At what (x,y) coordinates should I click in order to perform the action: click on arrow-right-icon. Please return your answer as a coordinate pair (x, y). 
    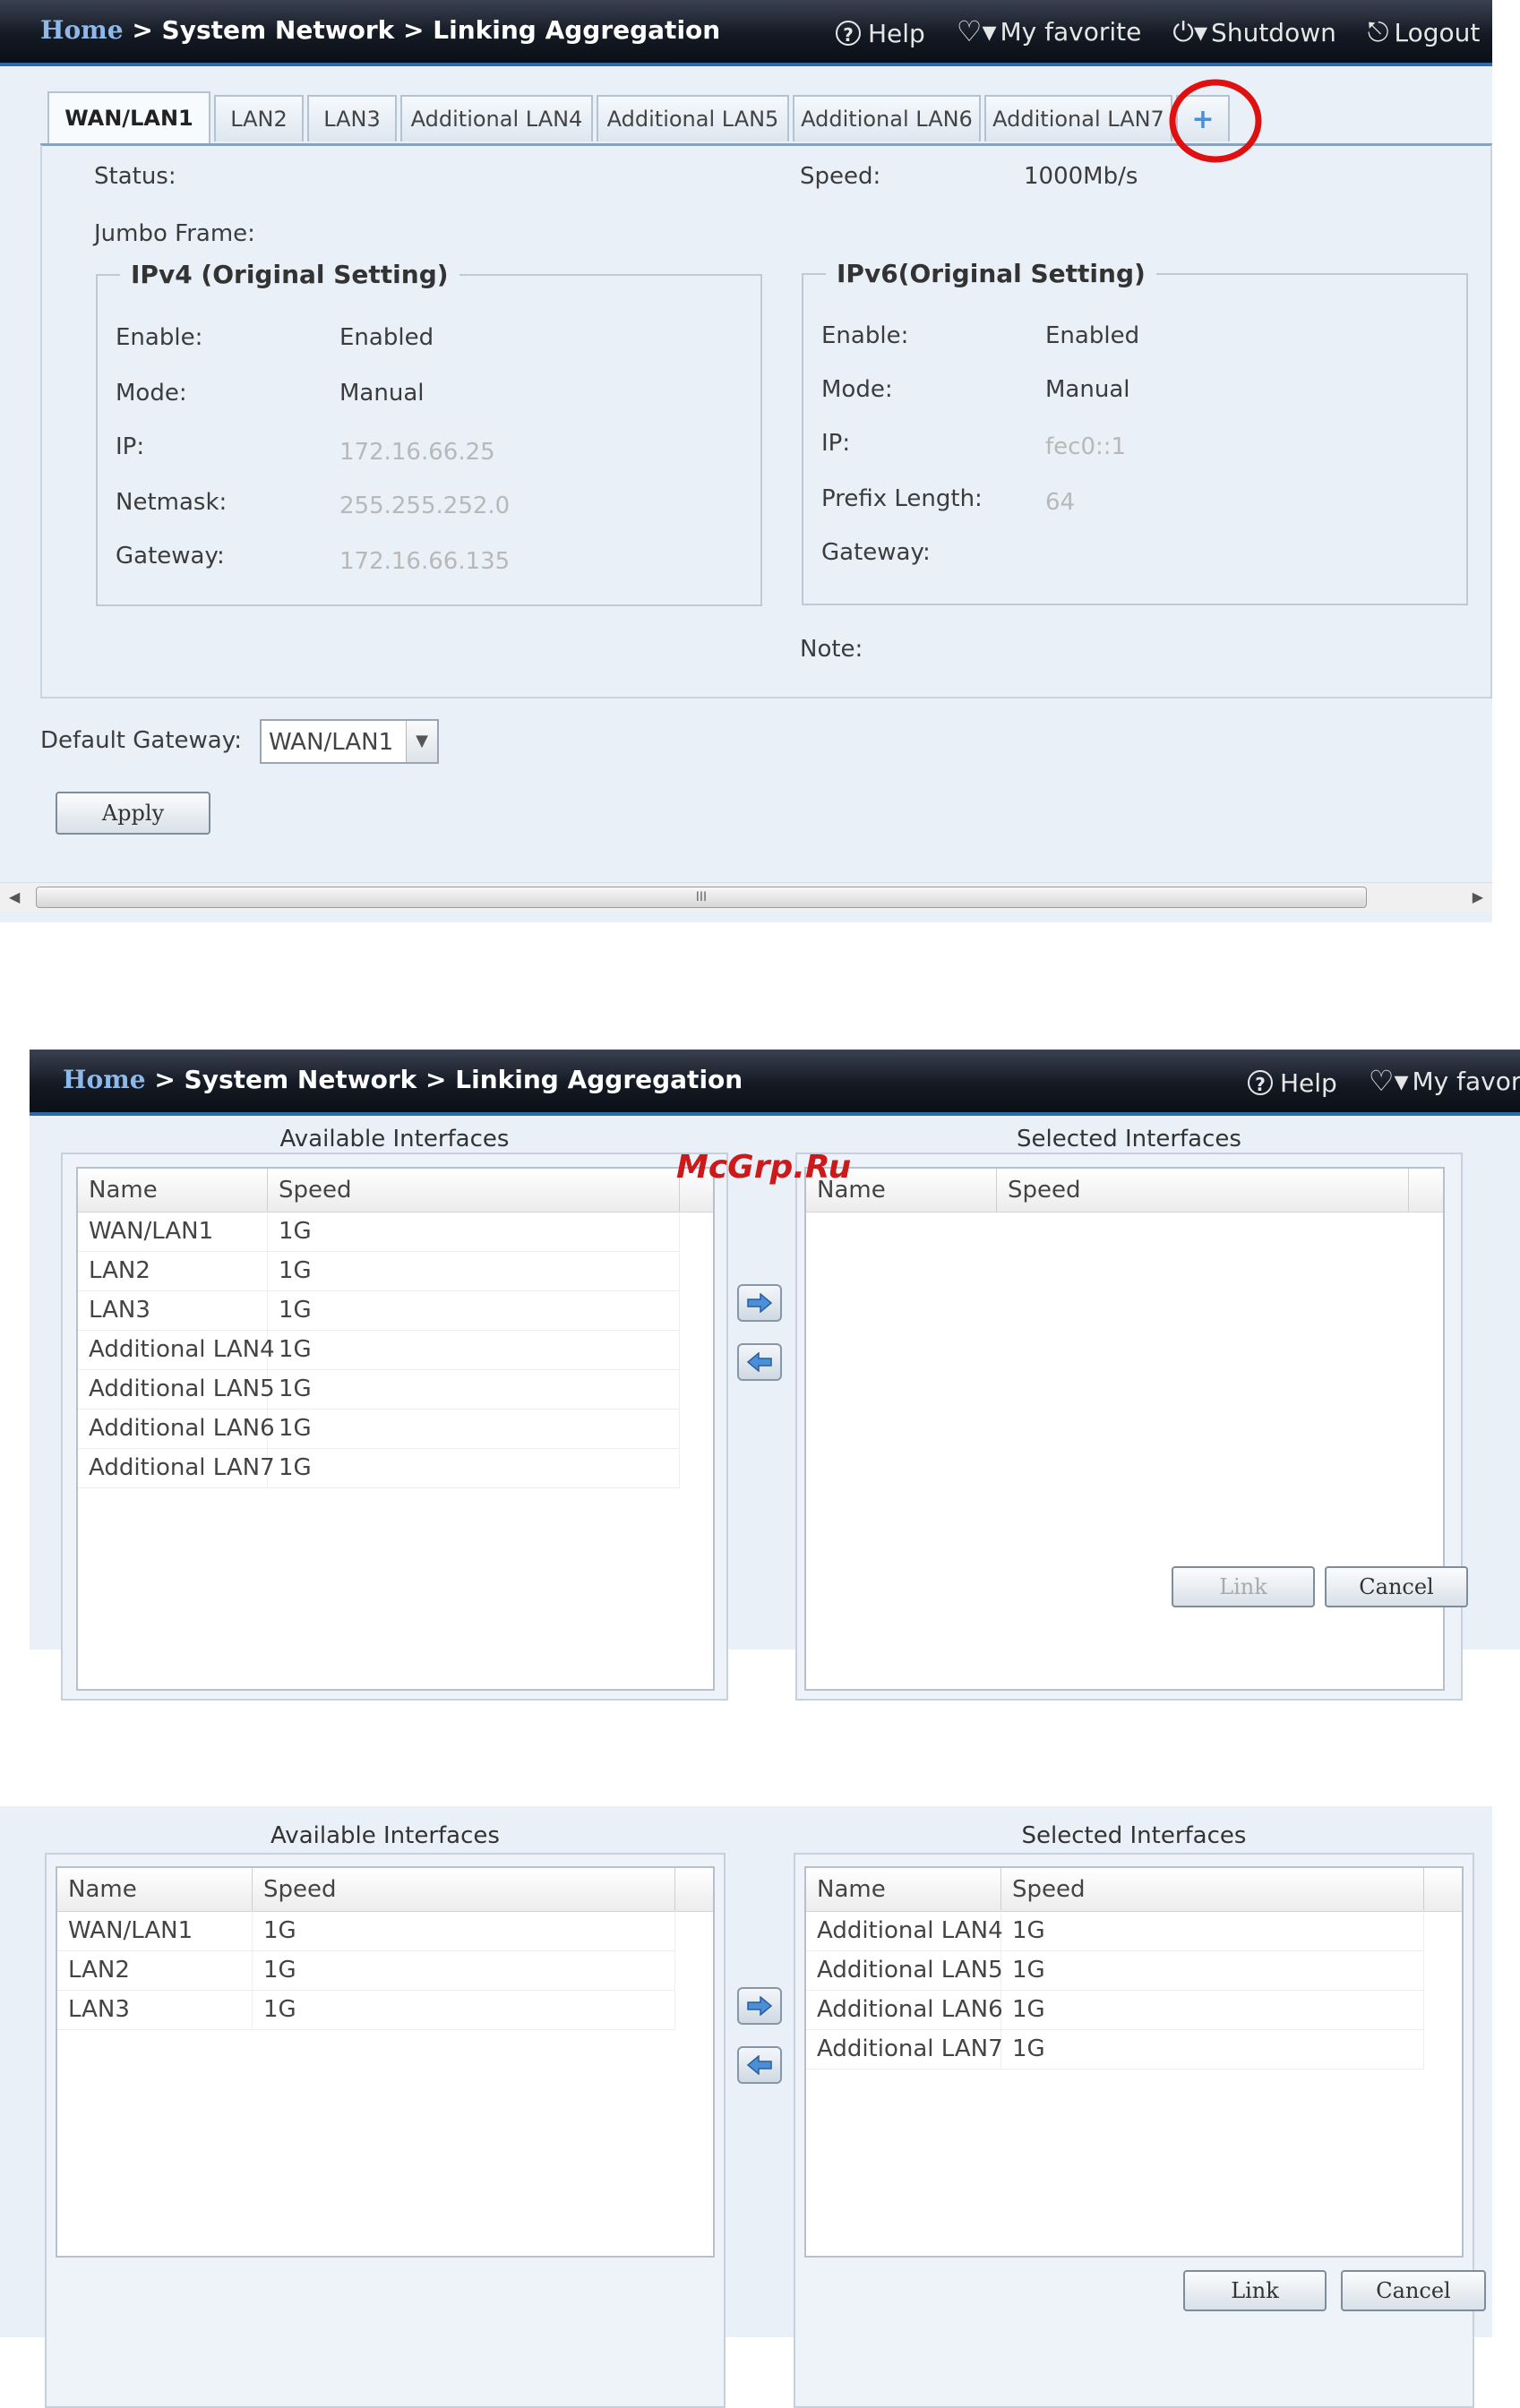
    Looking at the image, I should click on (759, 2006).